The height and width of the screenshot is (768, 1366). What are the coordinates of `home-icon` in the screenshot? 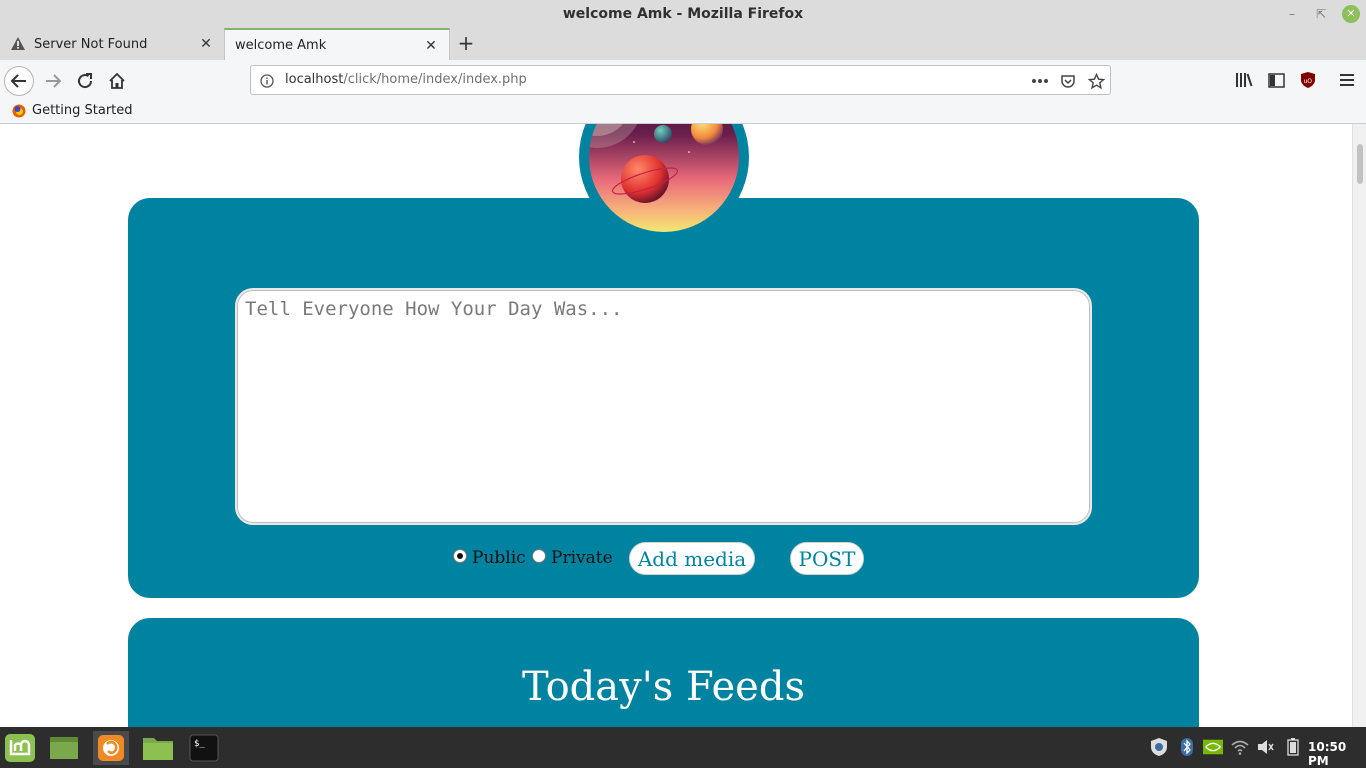 It's located at (117, 80).